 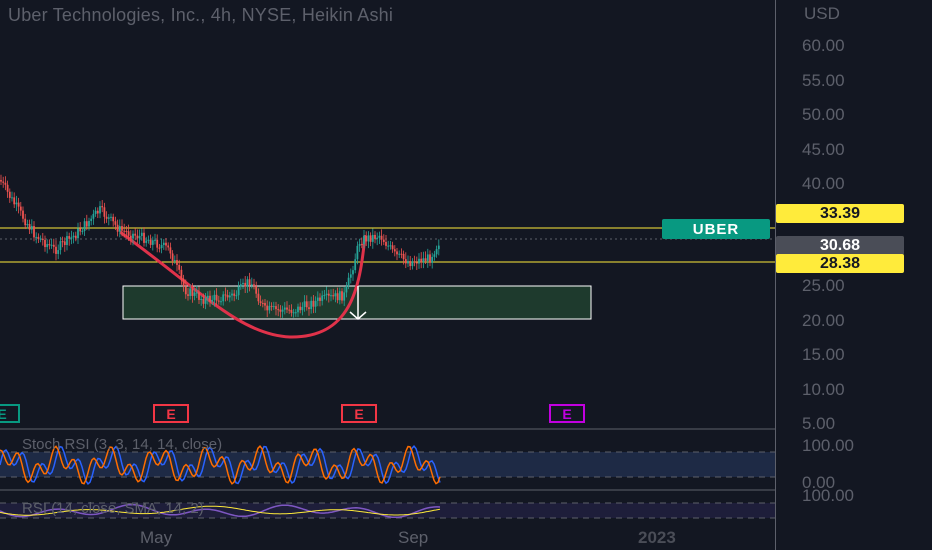 I want to click on rsi-top-tick: 100.00, so click(x=828, y=495).